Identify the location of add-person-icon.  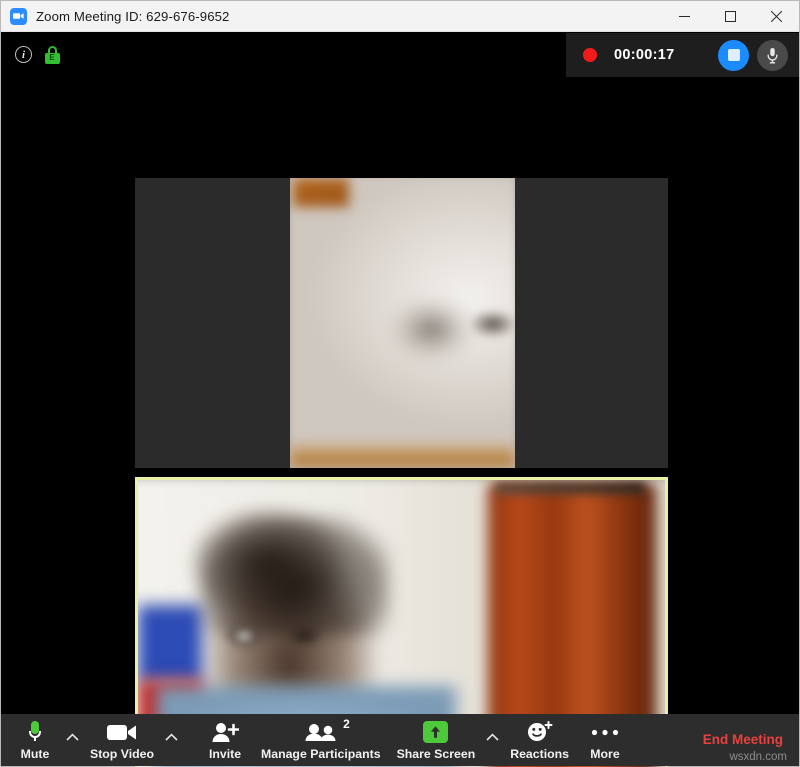
(225, 732).